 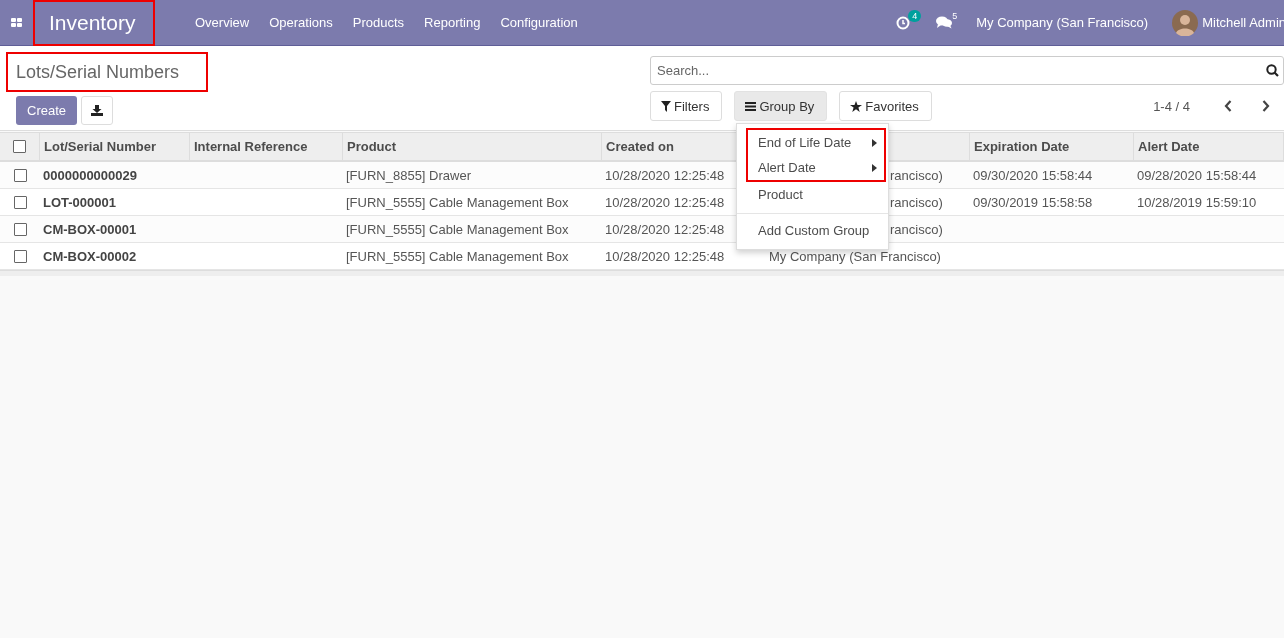 I want to click on download-button, so click(x=97, y=110).